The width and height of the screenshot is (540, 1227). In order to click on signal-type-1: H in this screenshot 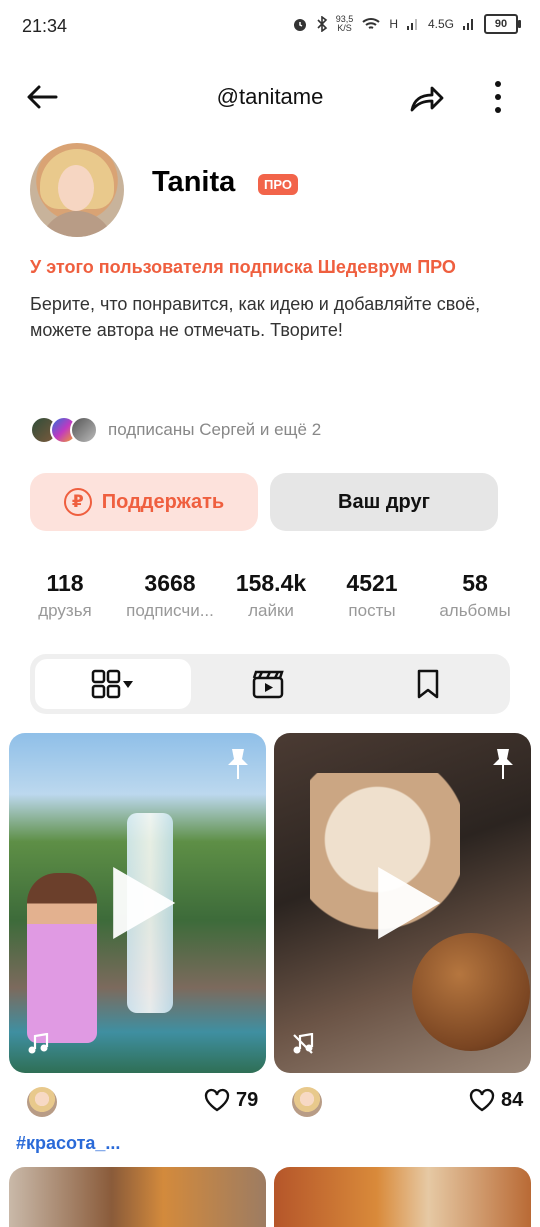, I will do `click(393, 24)`.